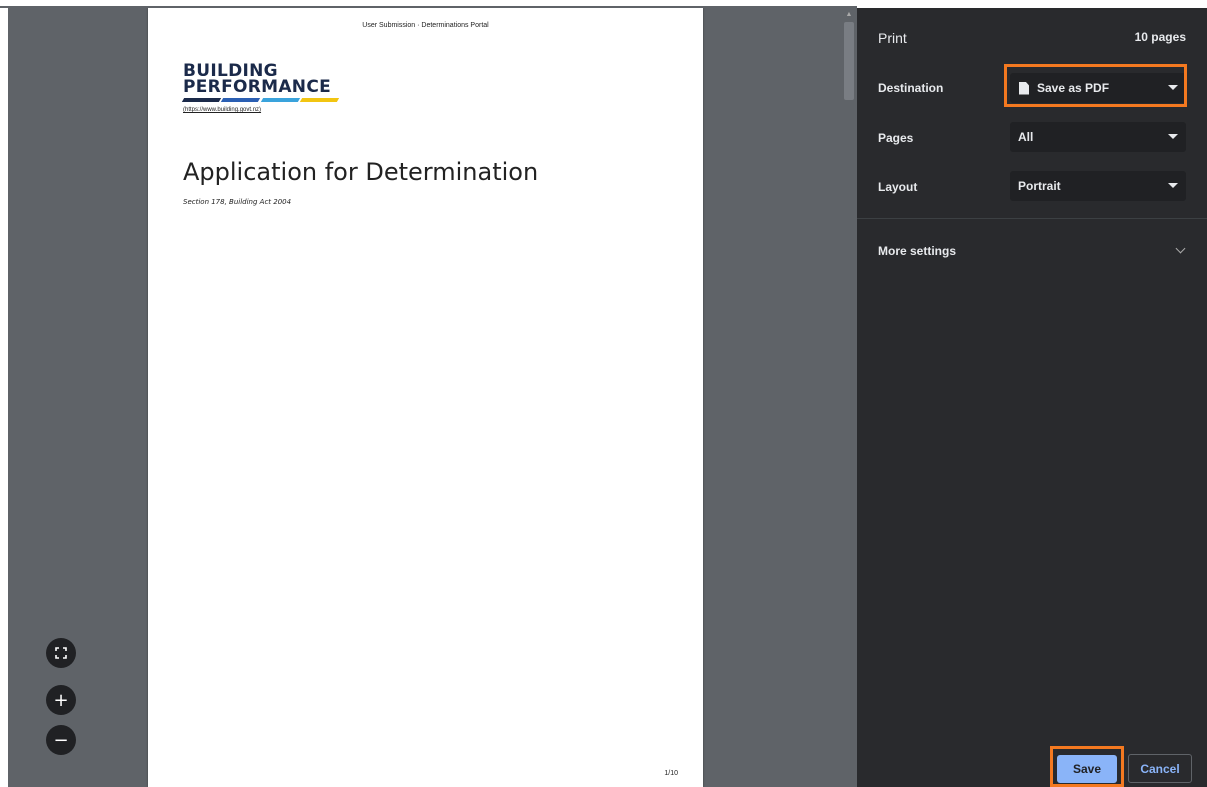 The image size is (1207, 787). What do you see at coordinates (1095, 85) in the screenshot?
I see `destination-highlight` at bounding box center [1095, 85].